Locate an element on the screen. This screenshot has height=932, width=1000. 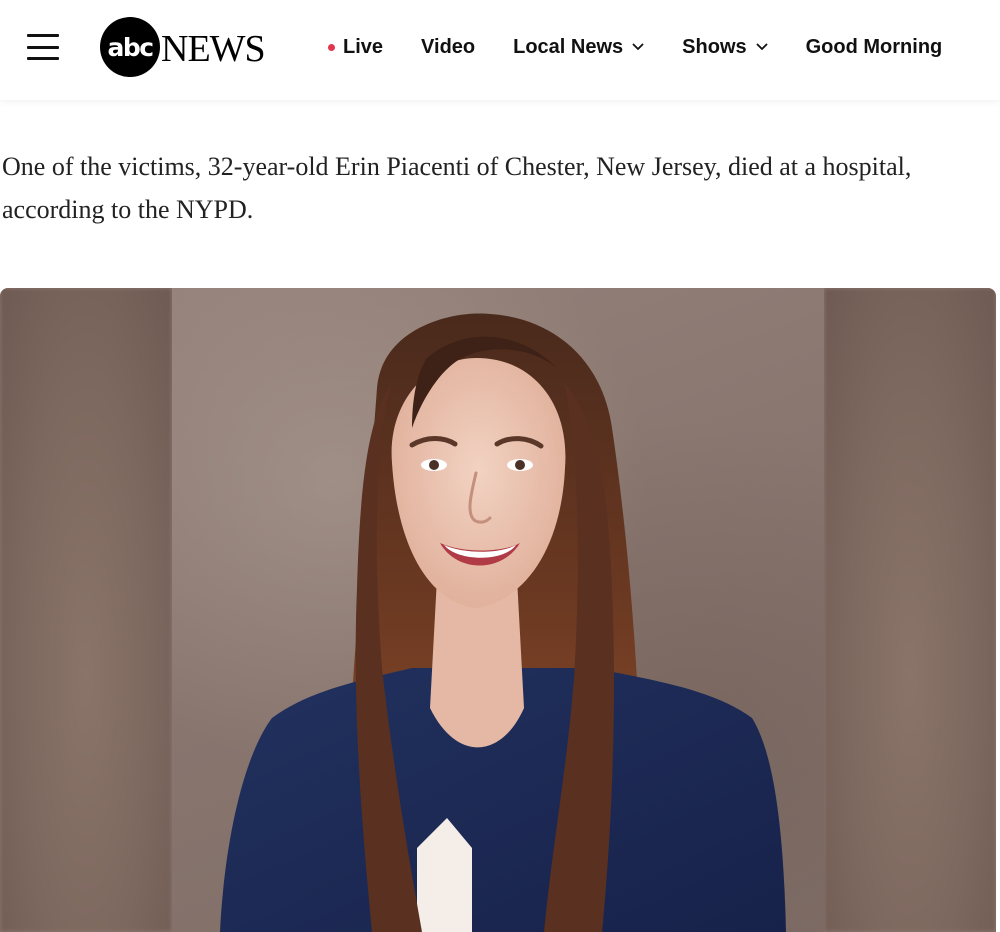
nav-item-label: Video is located at coordinates (448, 46).